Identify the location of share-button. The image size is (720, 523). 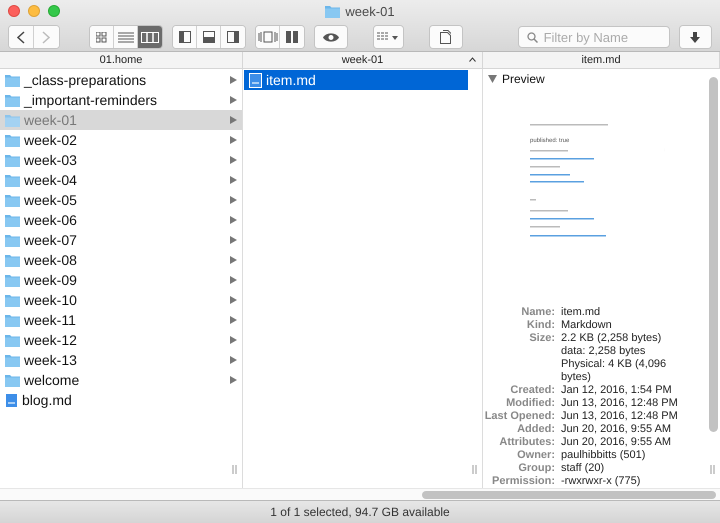
(446, 37).